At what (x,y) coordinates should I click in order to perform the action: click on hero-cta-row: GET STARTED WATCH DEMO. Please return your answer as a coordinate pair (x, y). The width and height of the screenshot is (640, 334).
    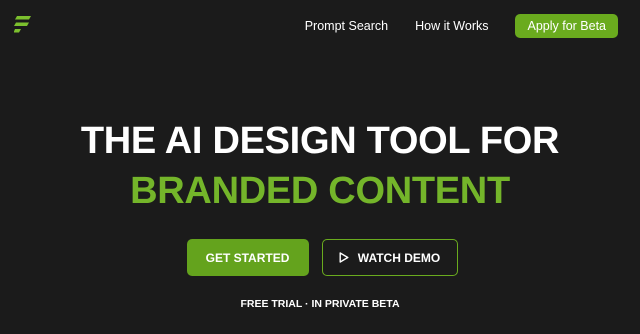
    Looking at the image, I should click on (320, 257).